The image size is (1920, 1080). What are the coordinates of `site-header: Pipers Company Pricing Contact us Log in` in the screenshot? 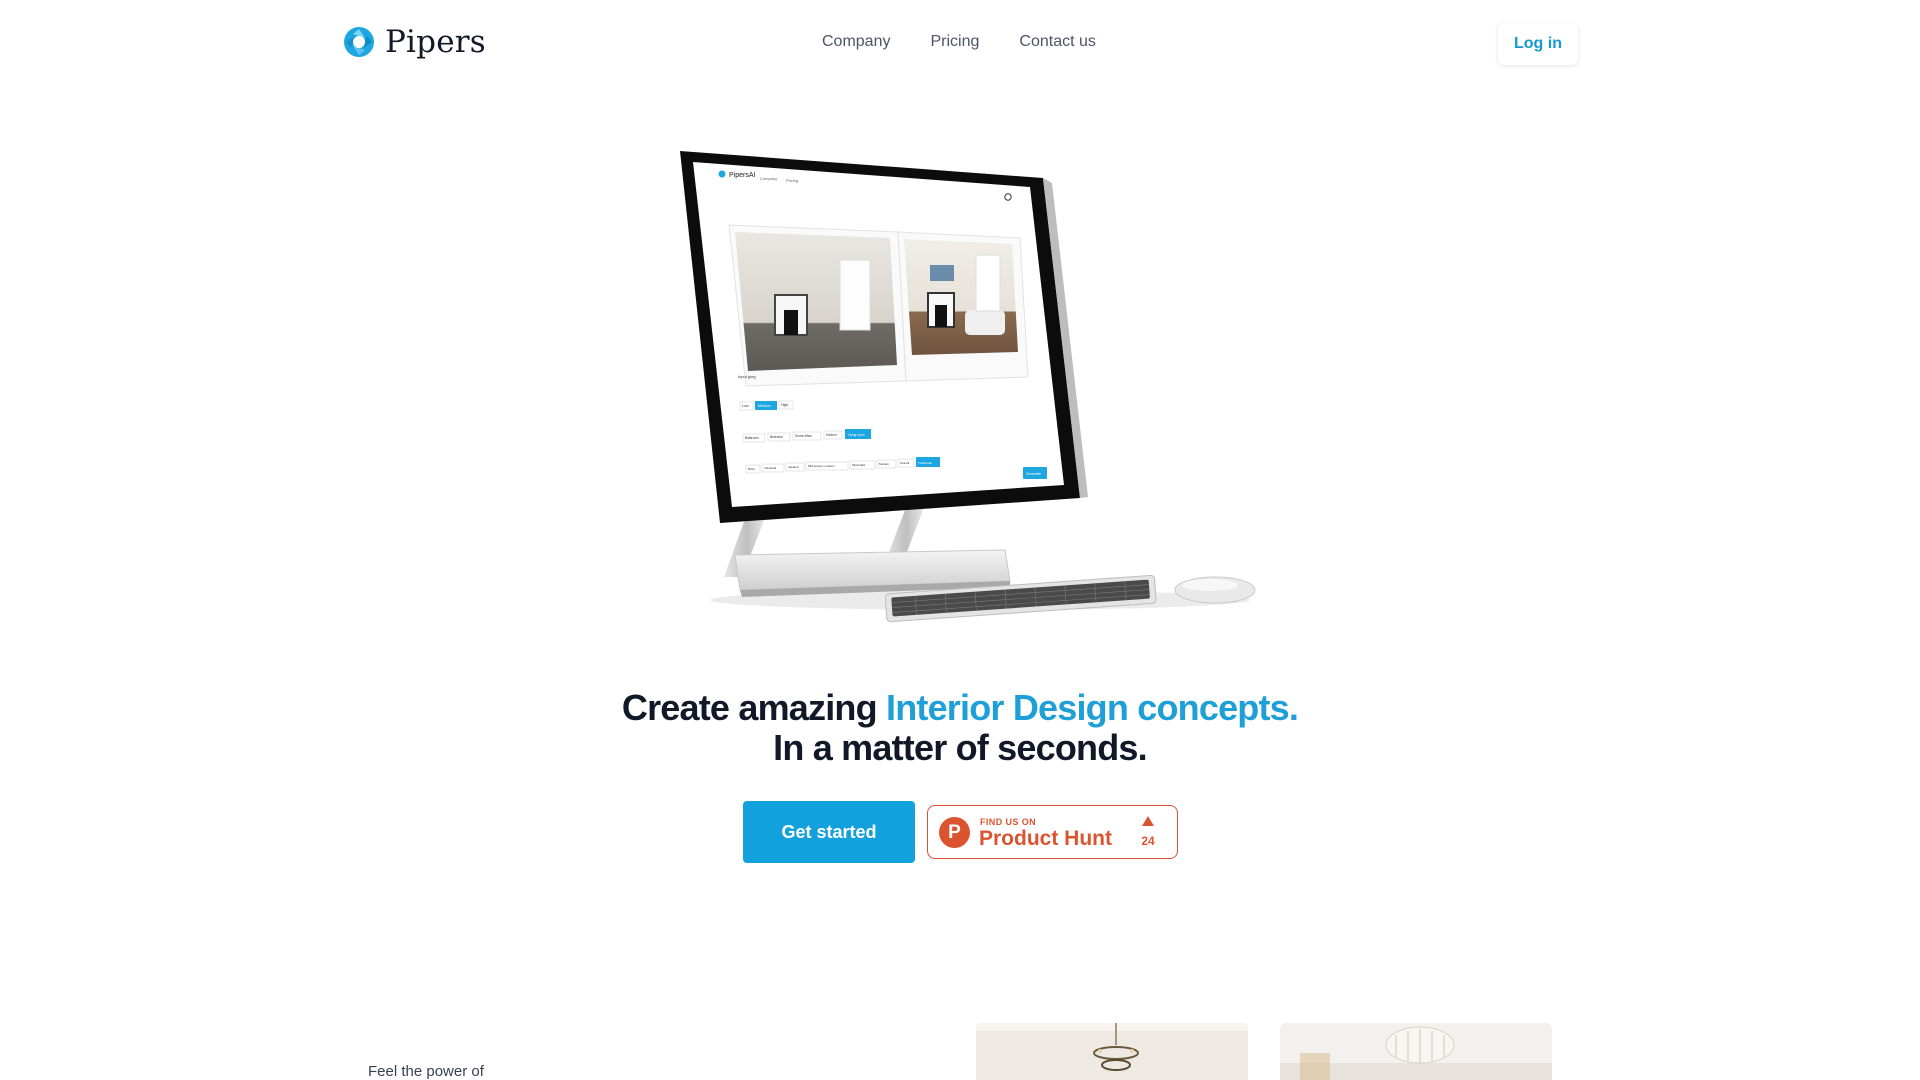 It's located at (960, 43).